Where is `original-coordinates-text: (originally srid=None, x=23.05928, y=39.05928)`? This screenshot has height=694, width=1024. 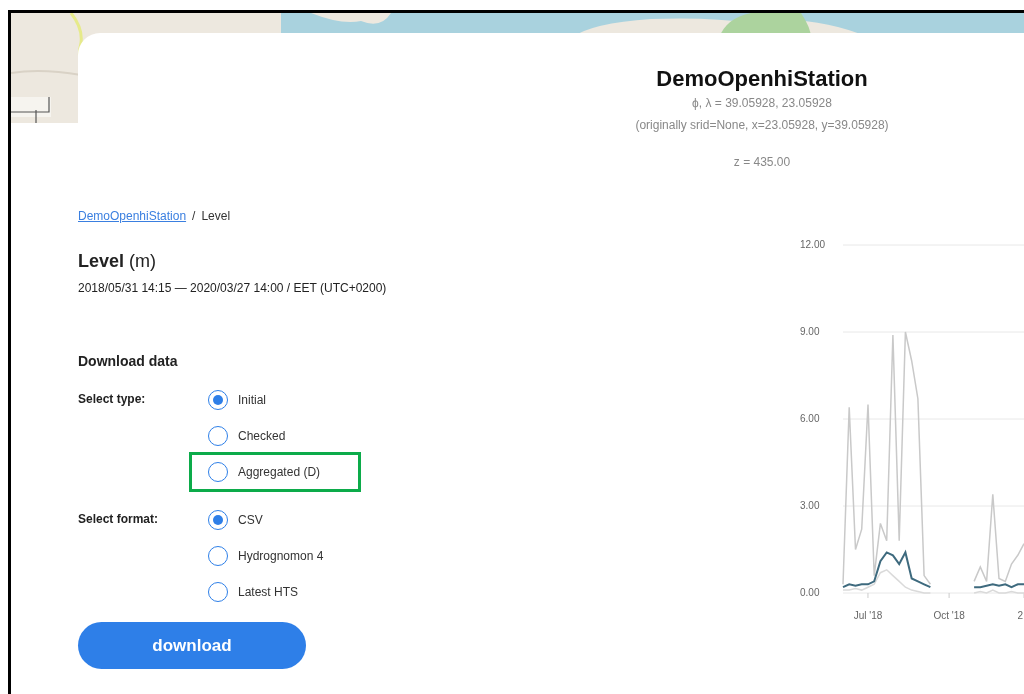
original-coordinates-text: (originally srid=None, x=23.05928, y=39.05928) is located at coordinates (762, 125).